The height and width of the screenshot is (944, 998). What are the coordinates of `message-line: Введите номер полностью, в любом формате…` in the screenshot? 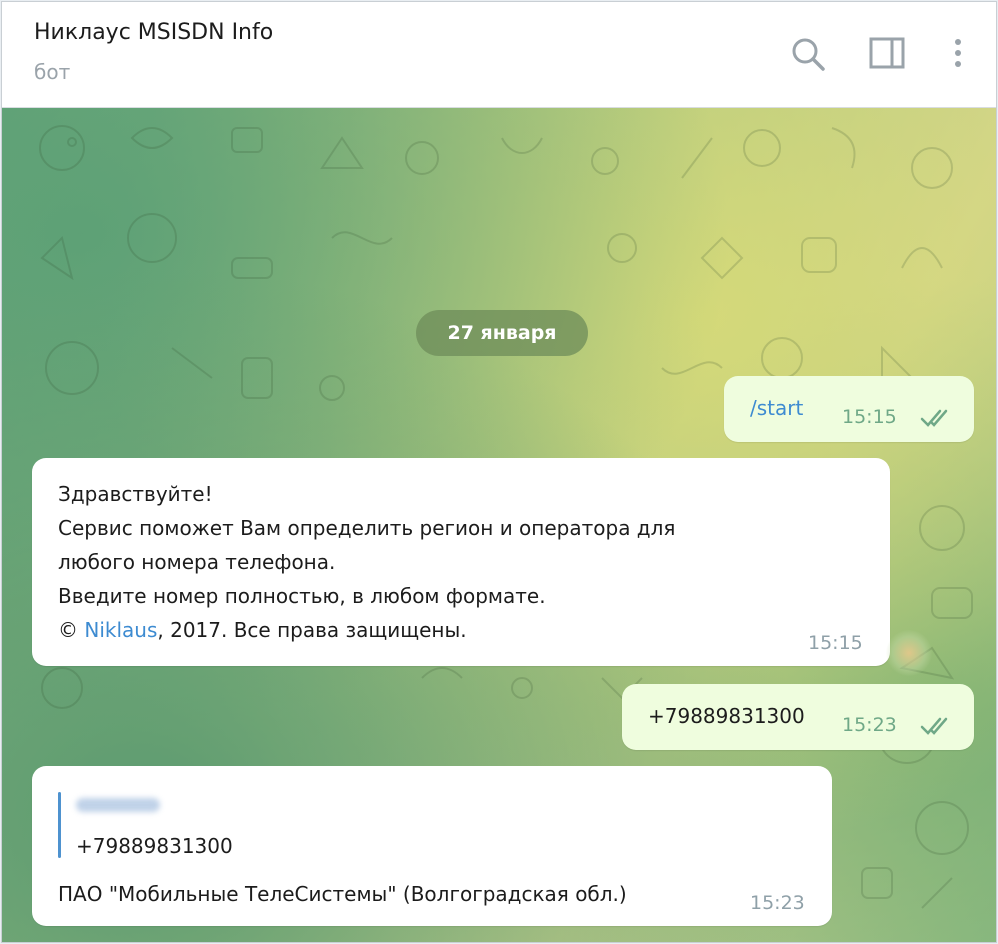 It's located at (302, 596).